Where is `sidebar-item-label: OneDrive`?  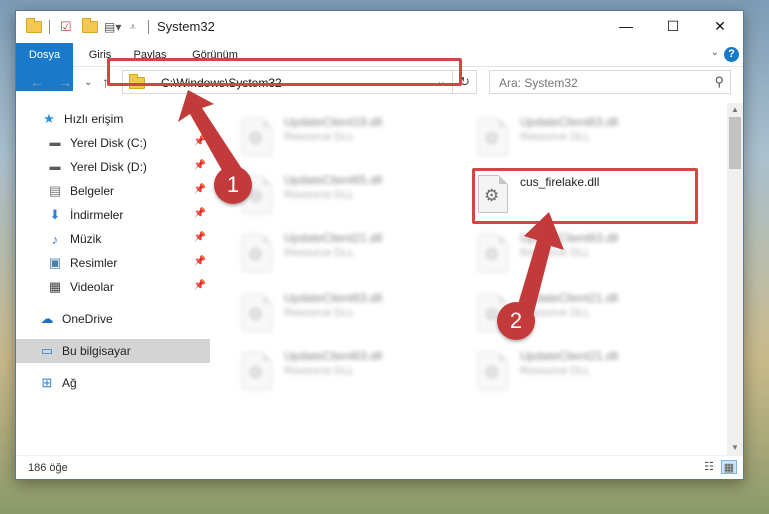
sidebar-item-label: OneDrive is located at coordinates (87, 319).